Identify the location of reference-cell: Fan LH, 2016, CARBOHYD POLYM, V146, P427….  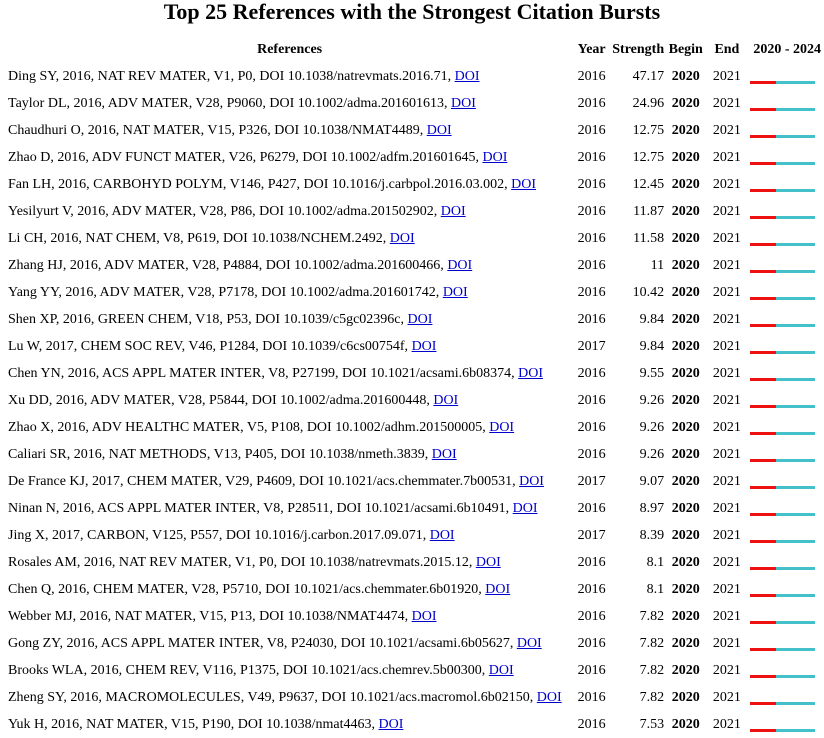
(287, 184).